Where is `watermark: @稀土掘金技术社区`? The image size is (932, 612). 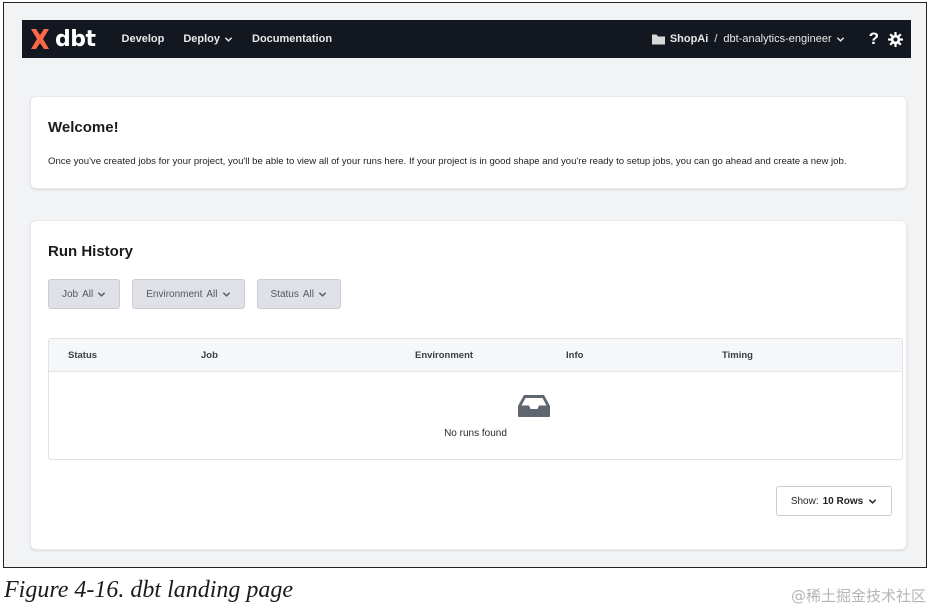 watermark: @稀土掘金技术社区 is located at coordinates (858, 596).